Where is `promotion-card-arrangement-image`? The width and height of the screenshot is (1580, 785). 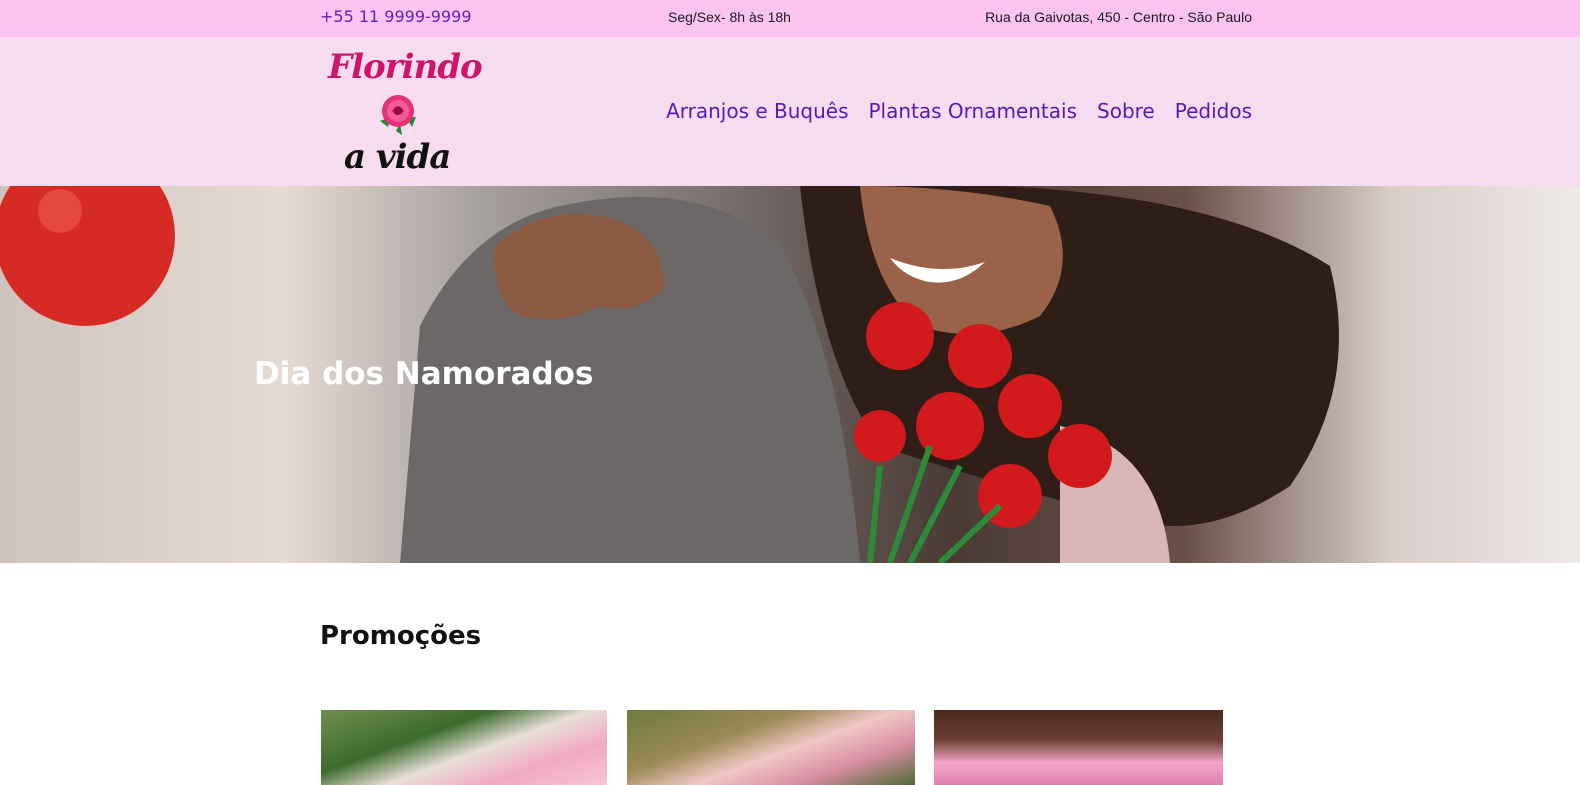 promotion-card-arrangement-image is located at coordinates (771, 747).